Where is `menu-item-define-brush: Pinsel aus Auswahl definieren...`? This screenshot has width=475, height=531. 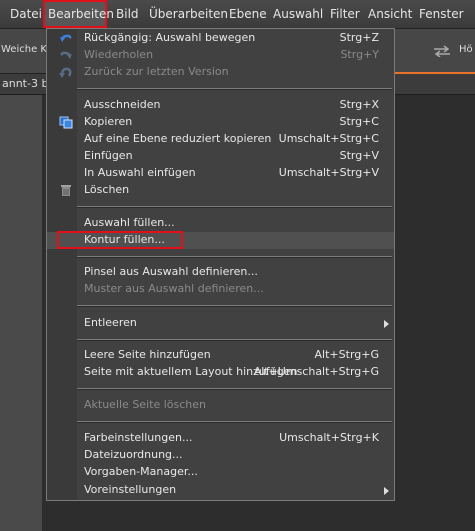
menu-item-define-brush: Pinsel aus Auswahl definieren... is located at coordinates (220, 272).